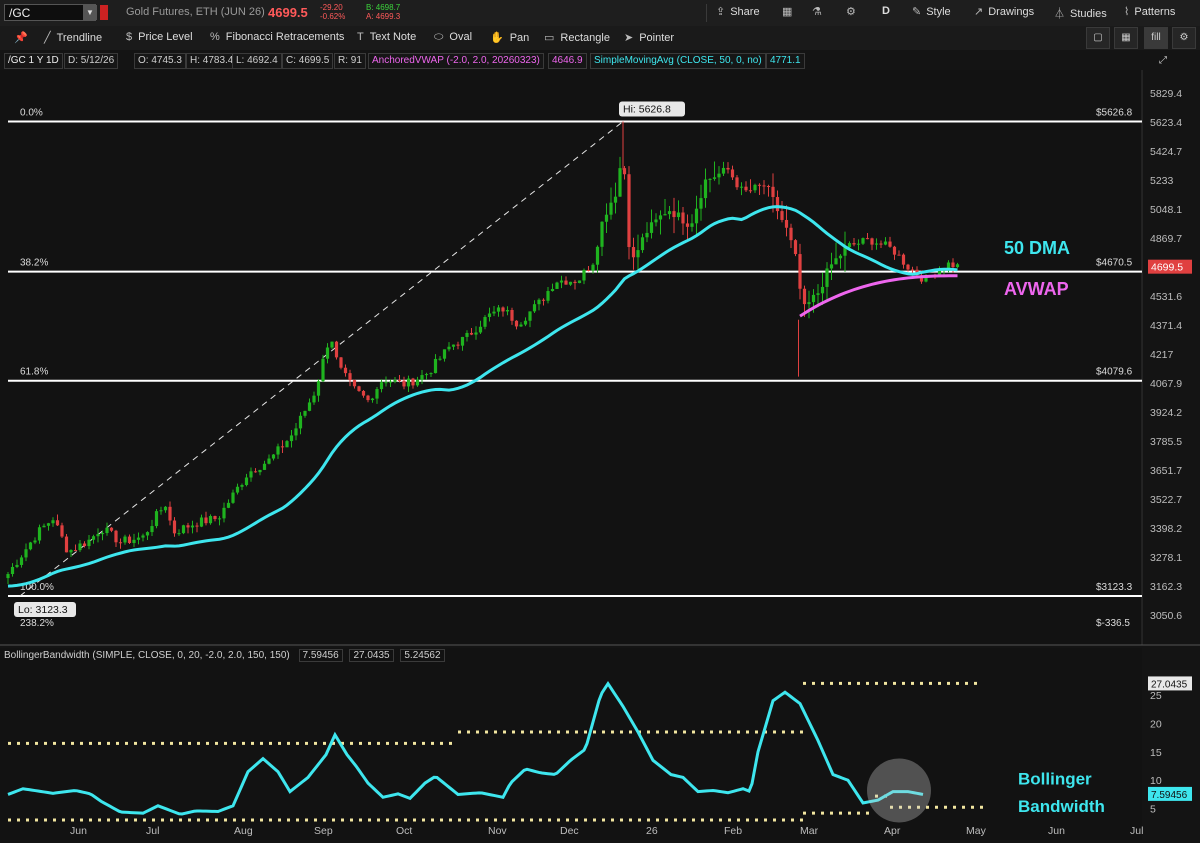 Image resolution: width=1200 pixels, height=843 pixels. What do you see at coordinates (1098, 38) in the screenshot?
I see `layout-single-button: ▢` at bounding box center [1098, 38].